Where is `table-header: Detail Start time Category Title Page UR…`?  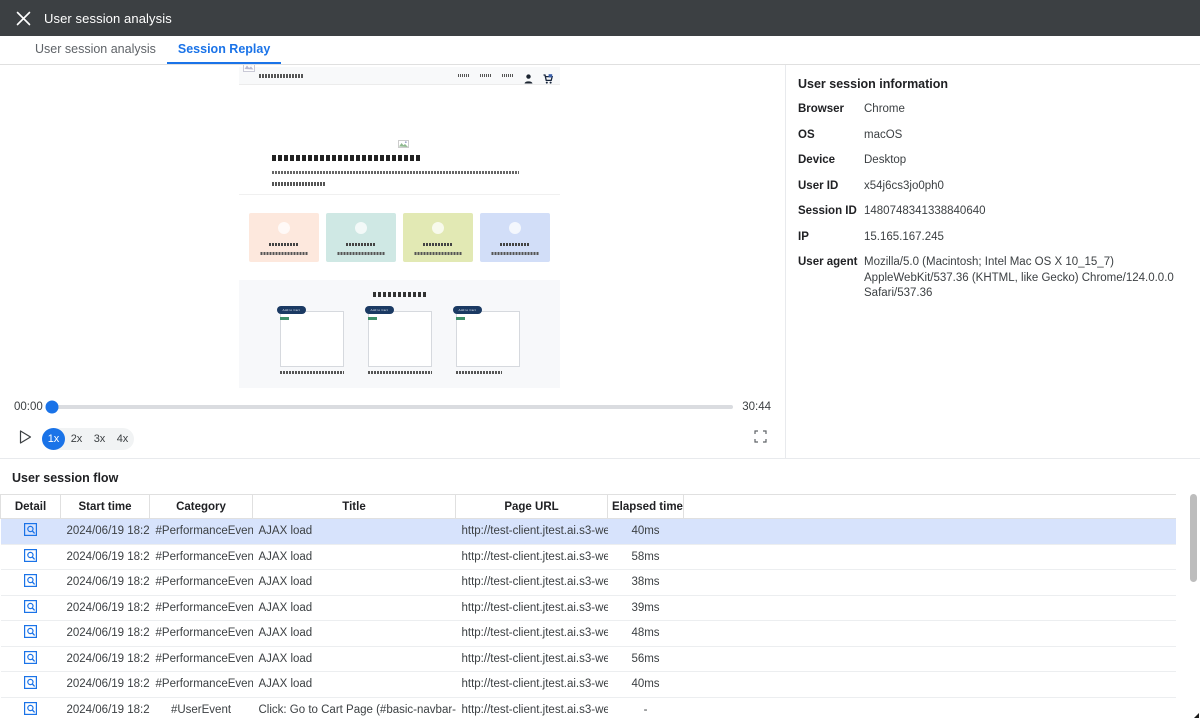 table-header: Detail Start time Category Title Page UR… is located at coordinates (588, 506).